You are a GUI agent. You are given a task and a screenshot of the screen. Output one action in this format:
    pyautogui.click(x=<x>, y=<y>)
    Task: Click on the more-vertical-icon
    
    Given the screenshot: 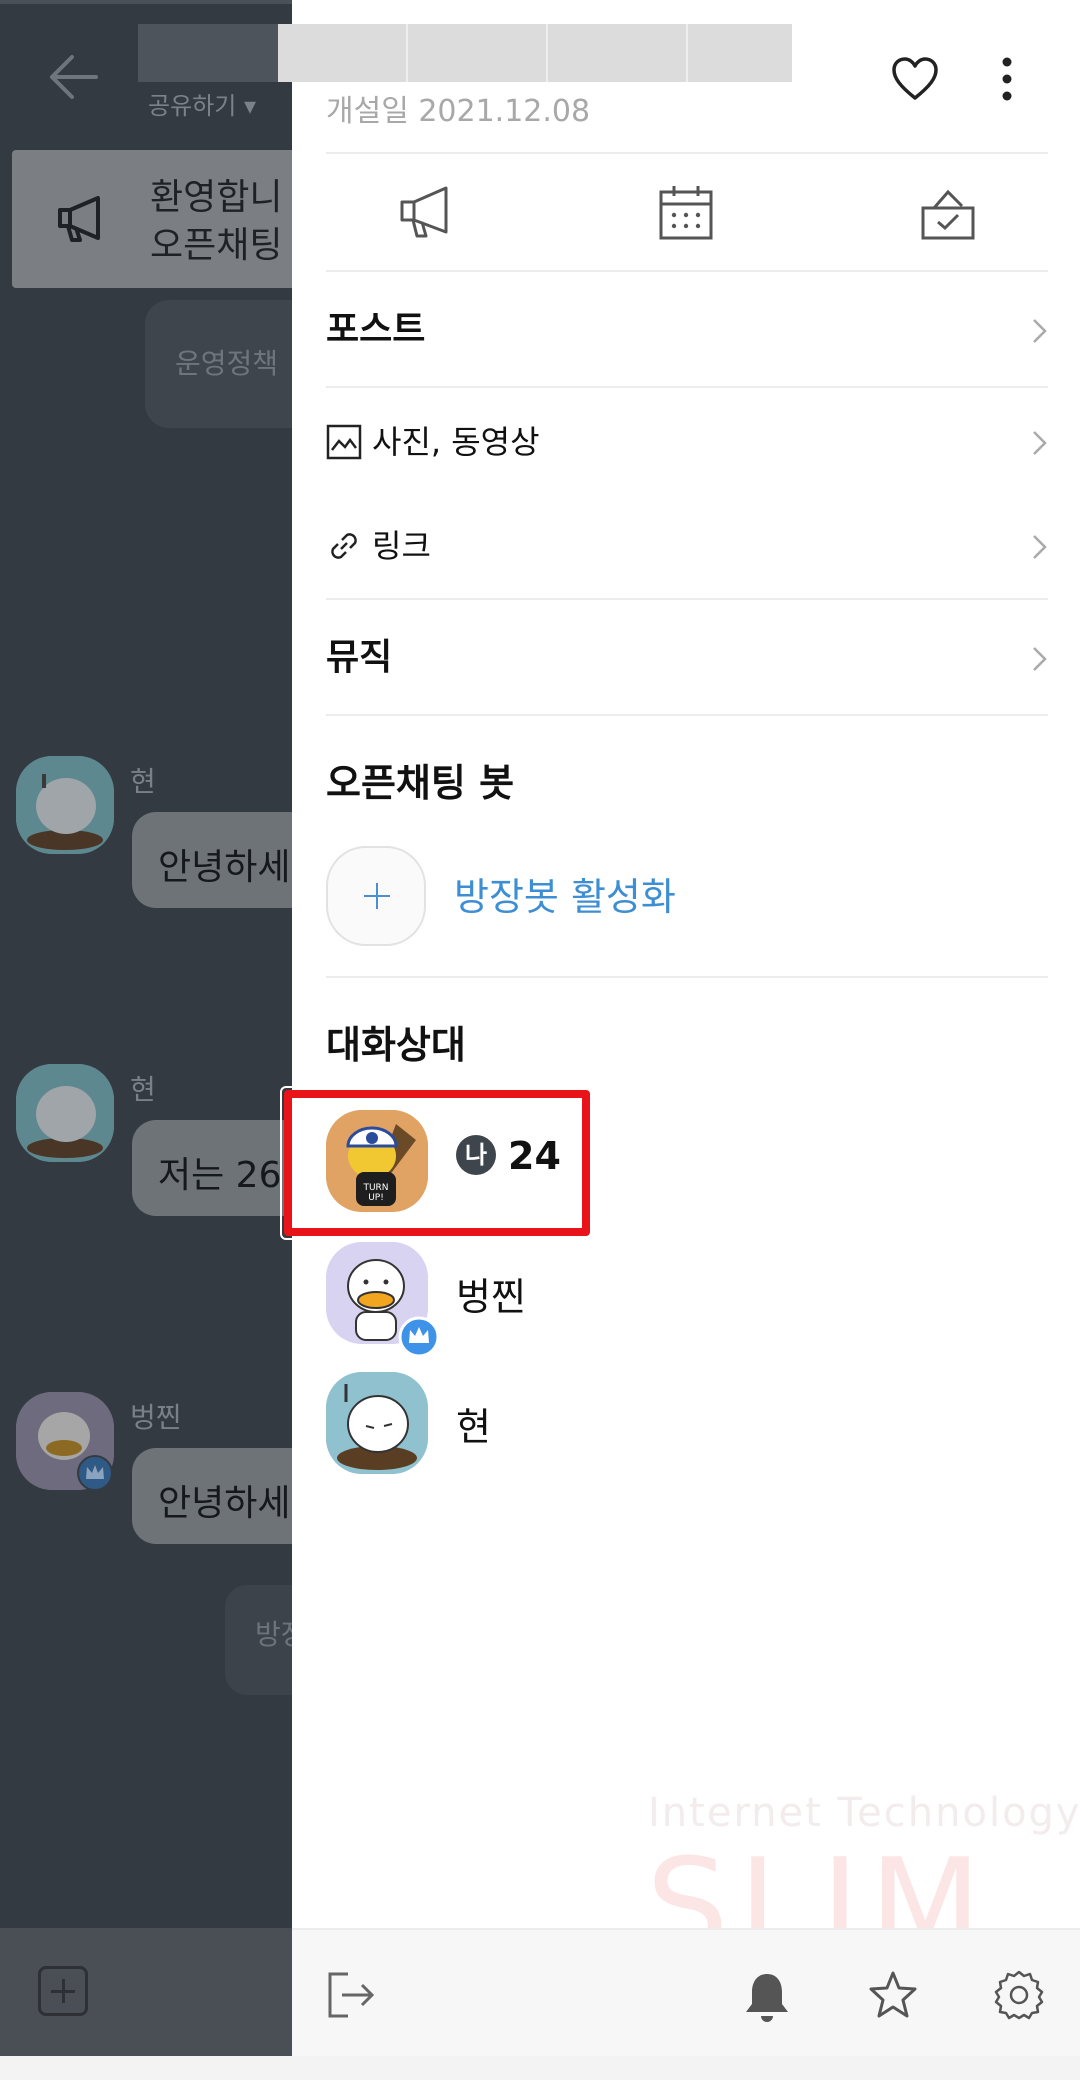 What is the action you would take?
    pyautogui.click(x=1007, y=79)
    